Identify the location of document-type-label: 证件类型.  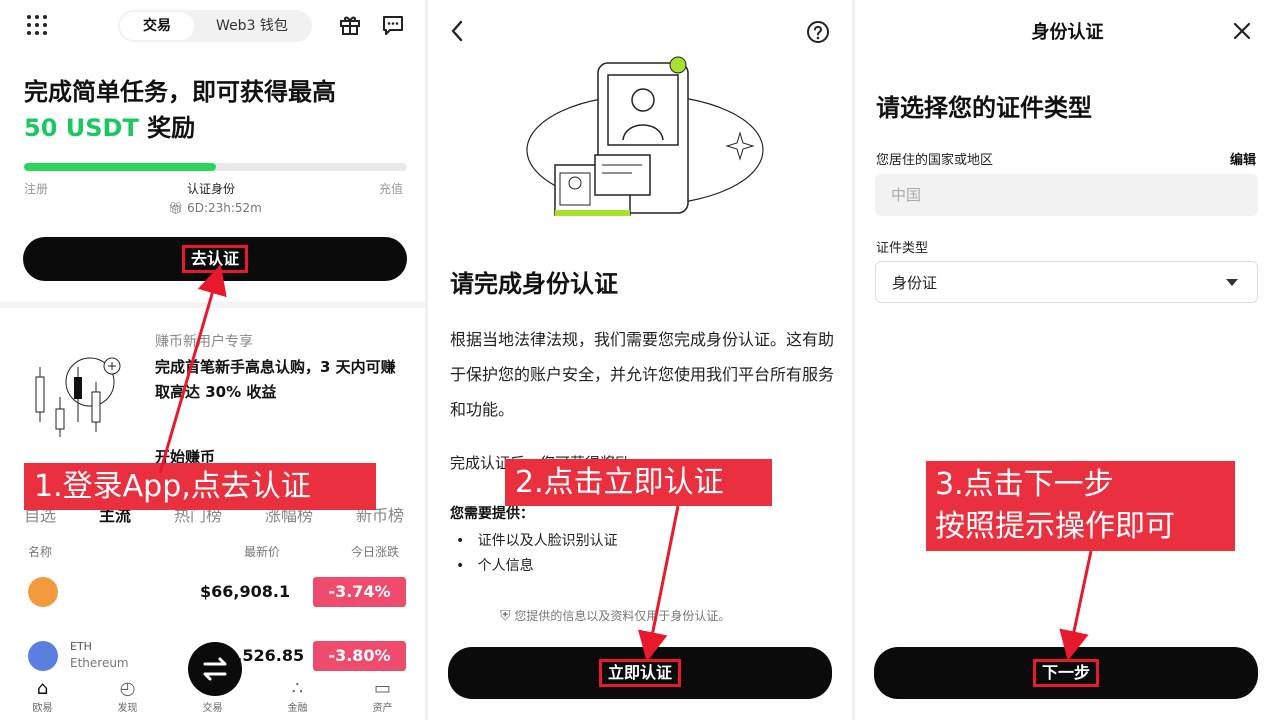
(902, 248).